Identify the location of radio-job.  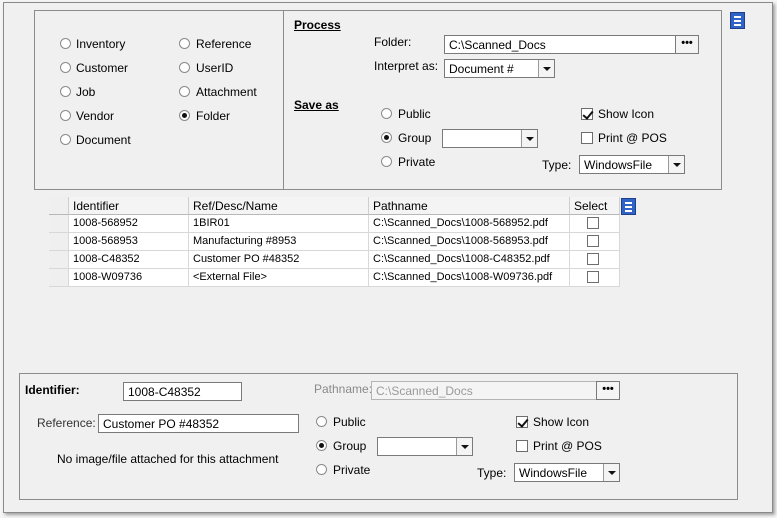
(65, 91).